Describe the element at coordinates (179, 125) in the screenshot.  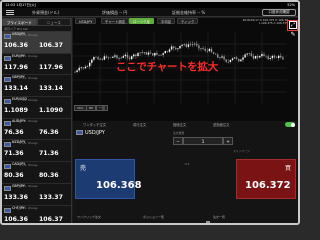
I see `tab-limit: 指値注文` at that location.